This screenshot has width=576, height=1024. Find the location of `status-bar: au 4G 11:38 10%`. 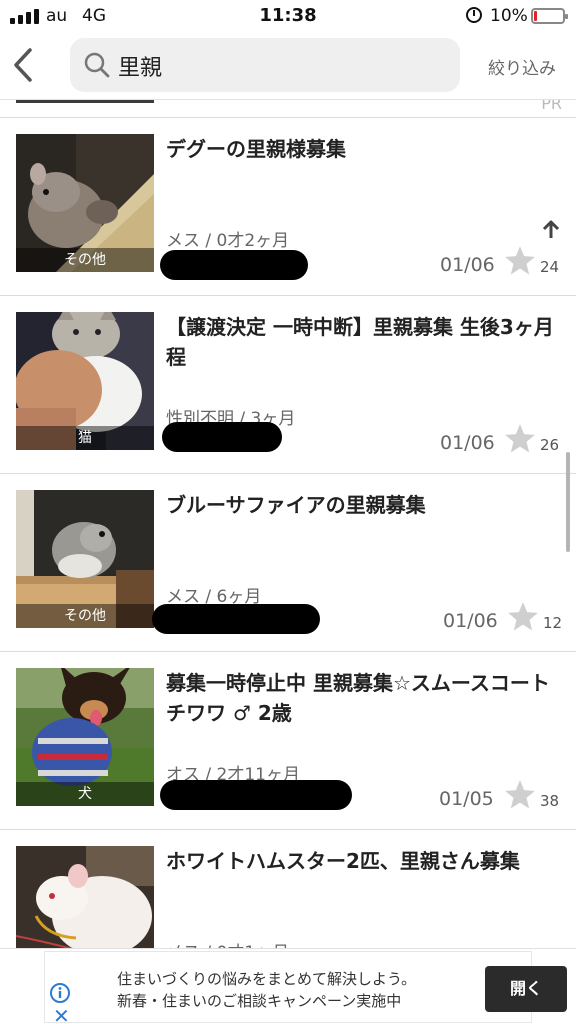

status-bar: au 4G 11:38 10% is located at coordinates (288, 16).